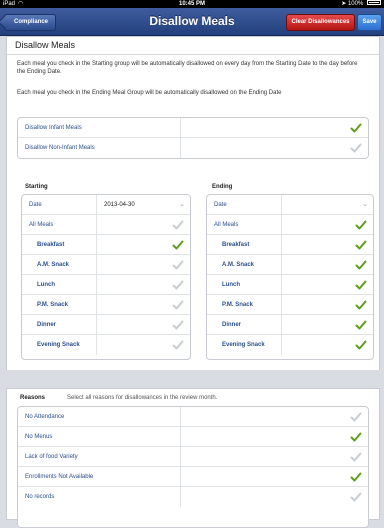  Describe the element at coordinates (193, 128) in the screenshot. I see `disallow-infant-meals-row: Disallow Infant Meals` at that location.